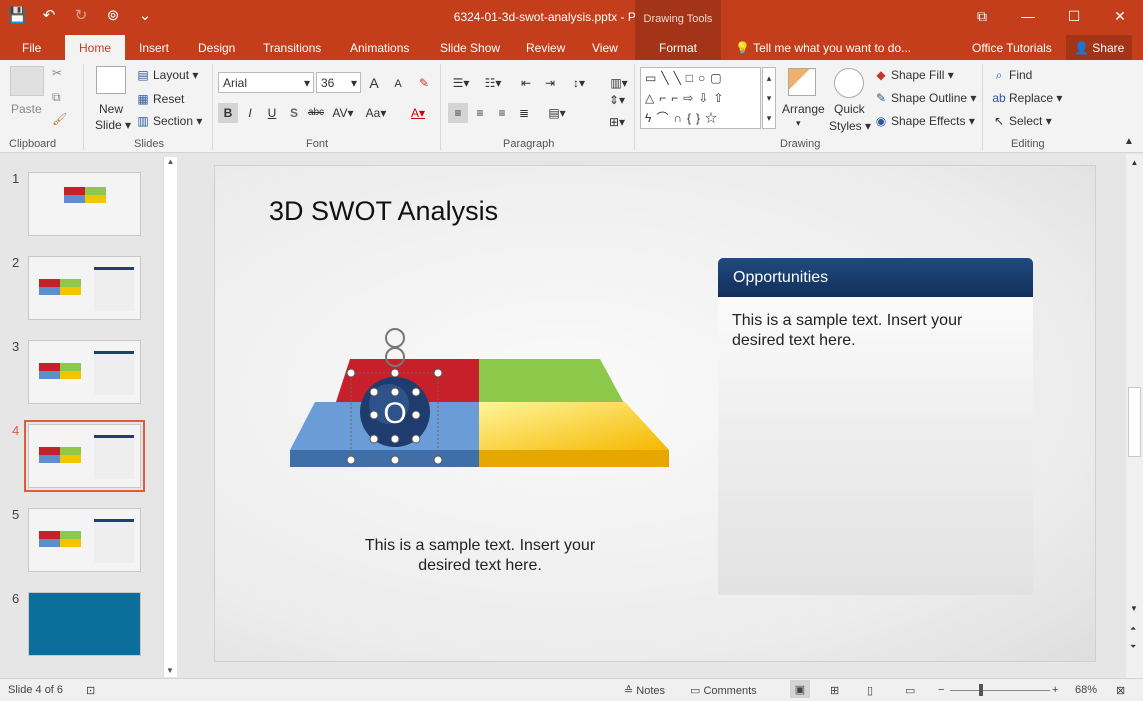 This screenshot has width=1143, height=701. Describe the element at coordinates (1055, 690) in the screenshot. I see `zoom-in-icon: +` at that location.